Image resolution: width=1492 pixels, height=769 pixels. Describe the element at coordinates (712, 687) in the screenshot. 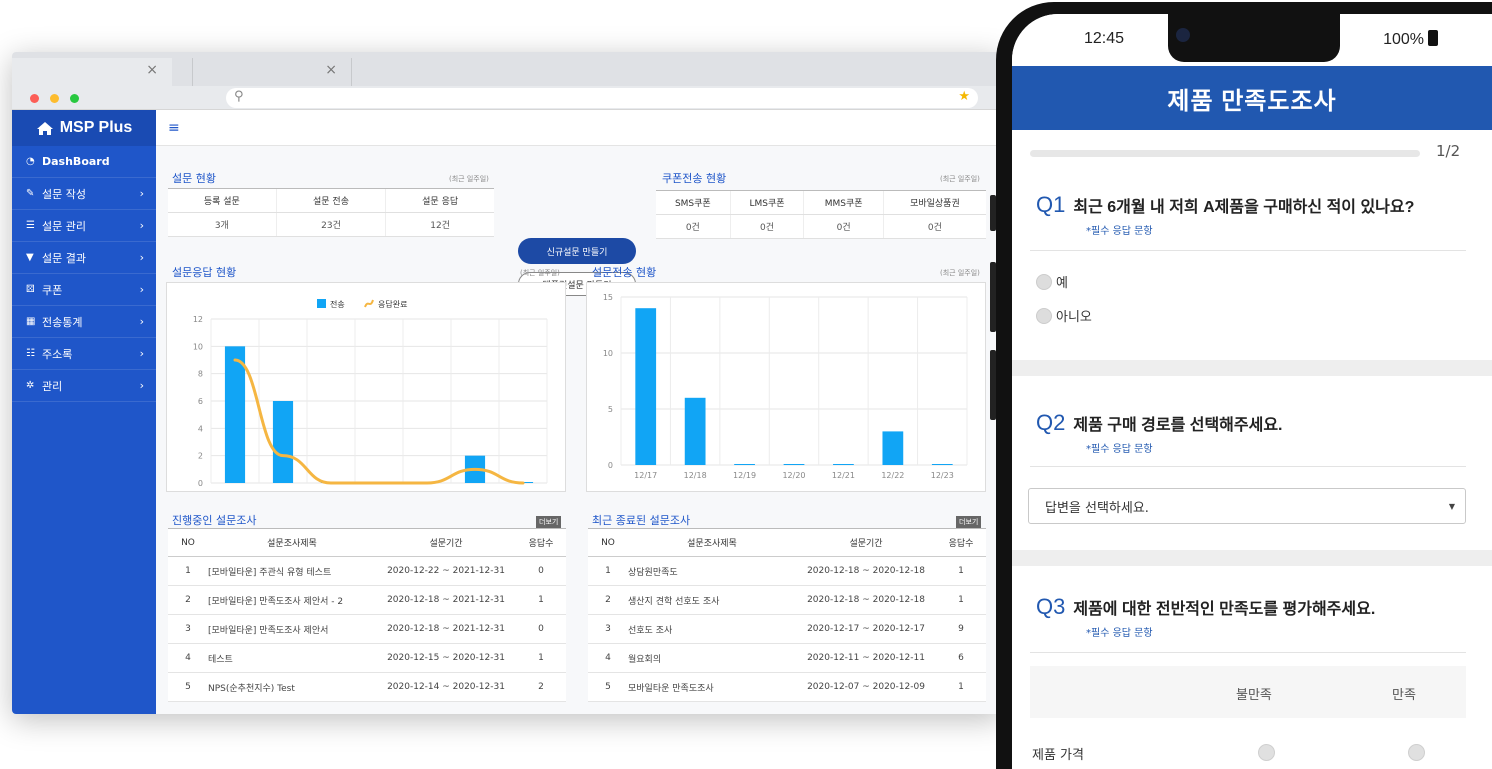

I see `survey-title-cell: 모바일타운 만족도조사` at that location.